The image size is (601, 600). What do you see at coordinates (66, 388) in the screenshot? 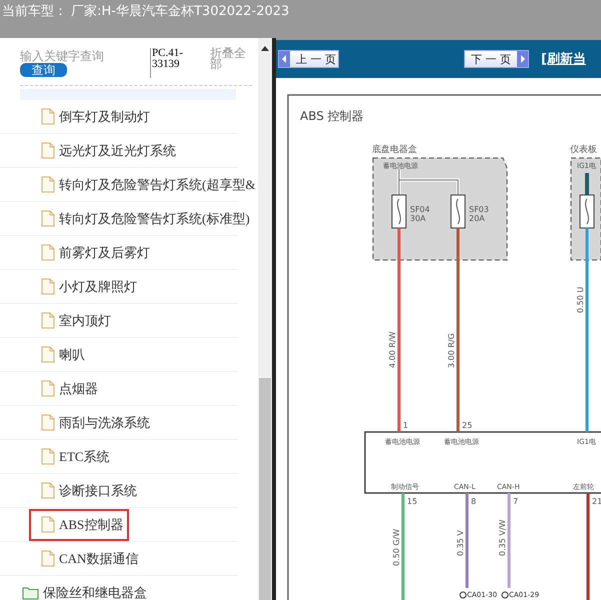
I see `tree-item: 点烟器` at bounding box center [66, 388].